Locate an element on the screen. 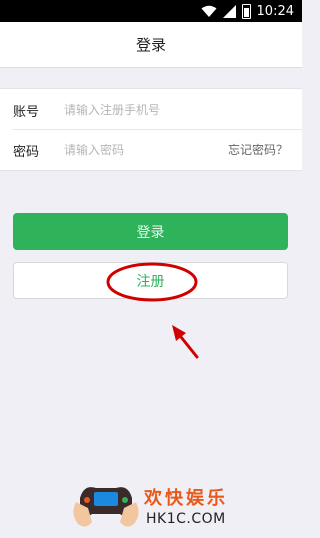  watermark-en: HK1C.COM is located at coordinates (186, 519).